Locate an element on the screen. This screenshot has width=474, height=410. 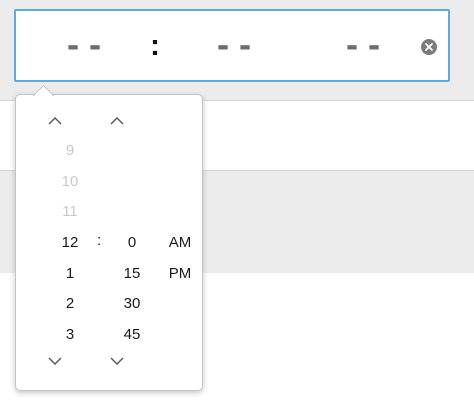
minute-scroll-down-icon is located at coordinates (117, 361).